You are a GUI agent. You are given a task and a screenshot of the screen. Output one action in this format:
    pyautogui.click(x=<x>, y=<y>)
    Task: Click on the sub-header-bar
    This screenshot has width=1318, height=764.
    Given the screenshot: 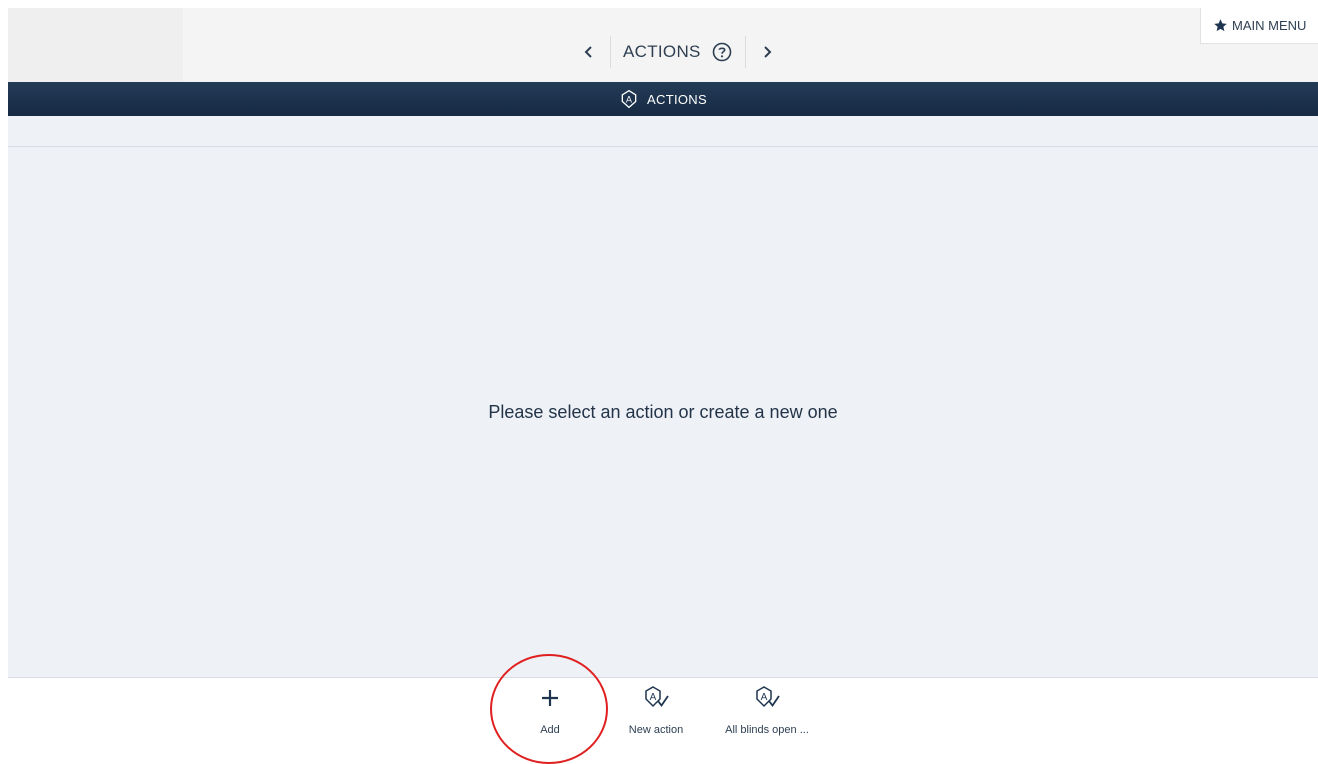 What is the action you would take?
    pyautogui.click(x=663, y=131)
    